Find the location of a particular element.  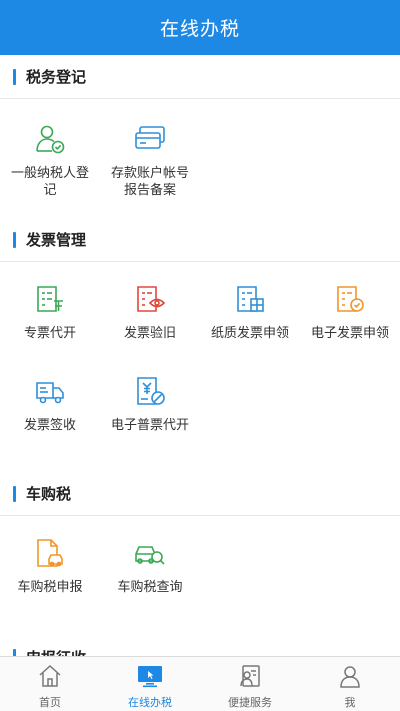

tab-online-tax: 在线办税 is located at coordinates (150, 684).